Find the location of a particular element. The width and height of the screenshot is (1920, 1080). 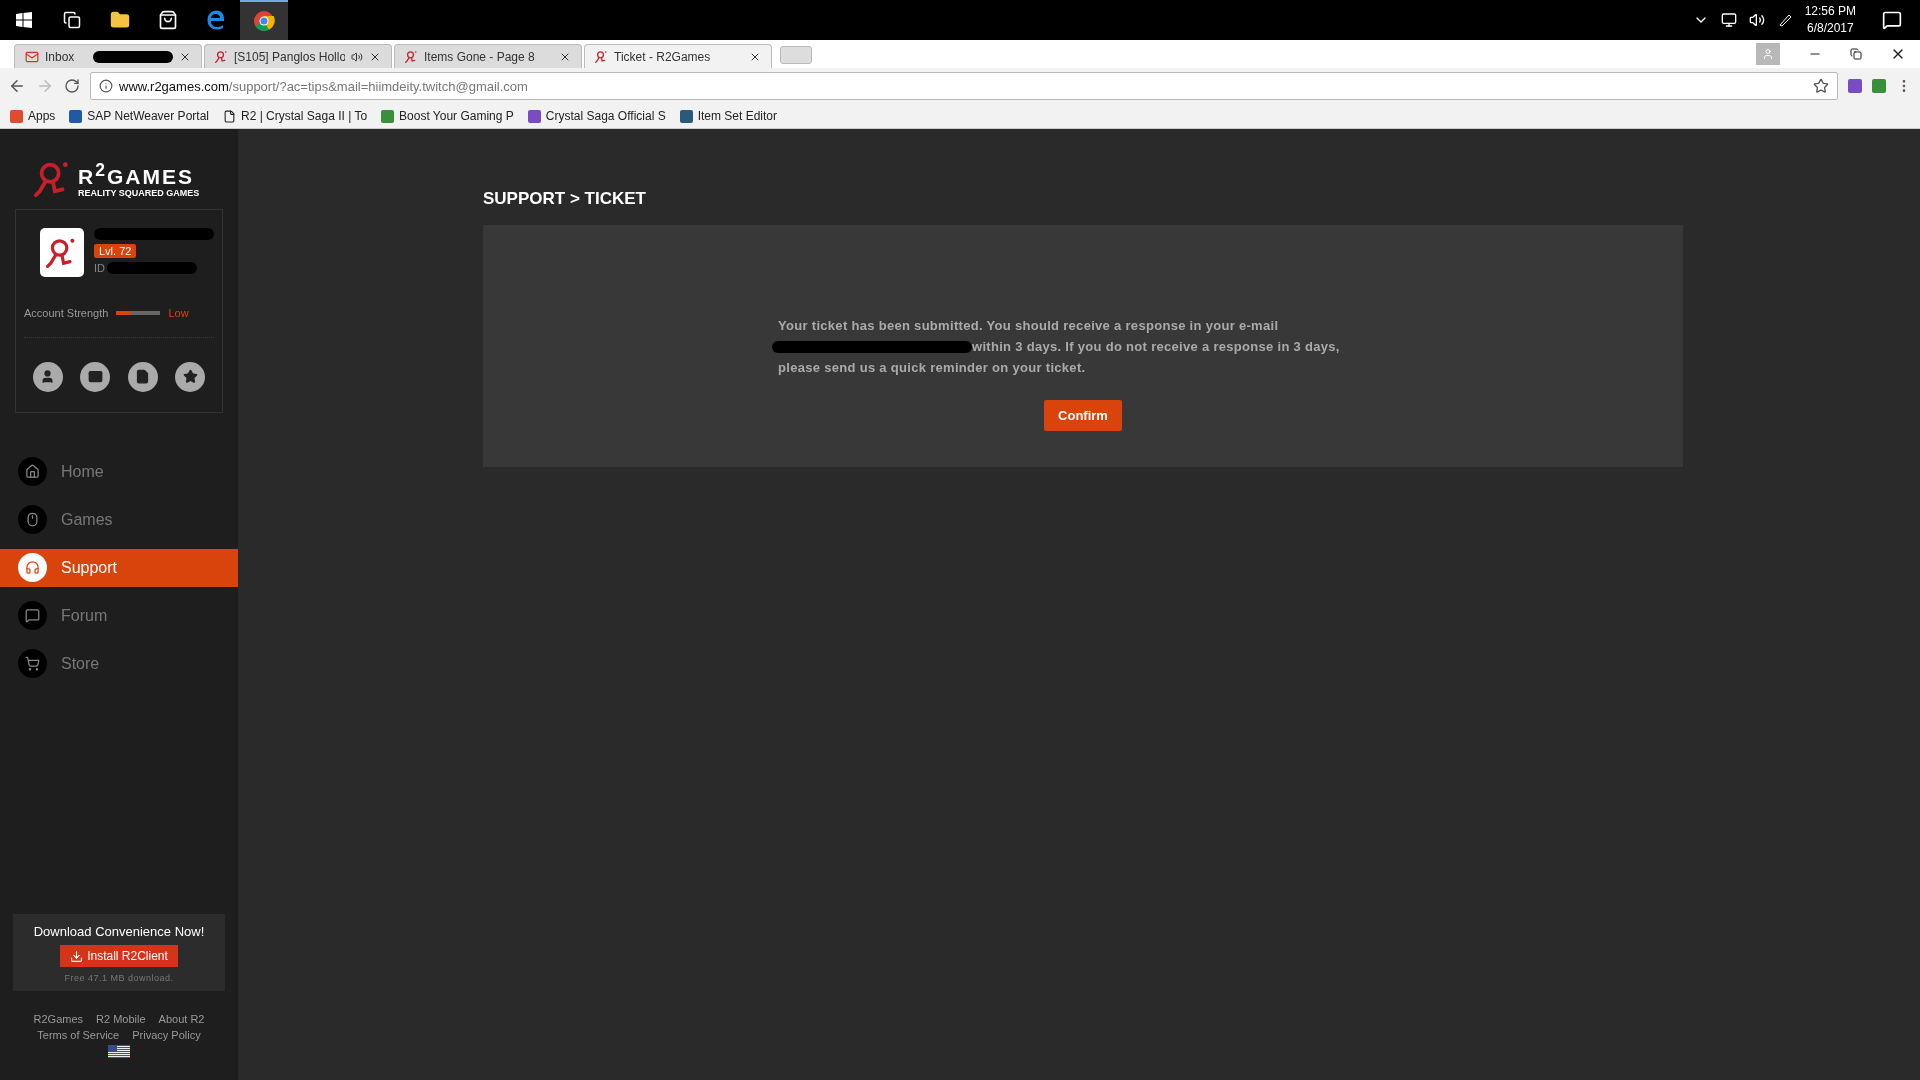

breadcrumb: SUPPORT > TICKET is located at coordinates (565, 199).